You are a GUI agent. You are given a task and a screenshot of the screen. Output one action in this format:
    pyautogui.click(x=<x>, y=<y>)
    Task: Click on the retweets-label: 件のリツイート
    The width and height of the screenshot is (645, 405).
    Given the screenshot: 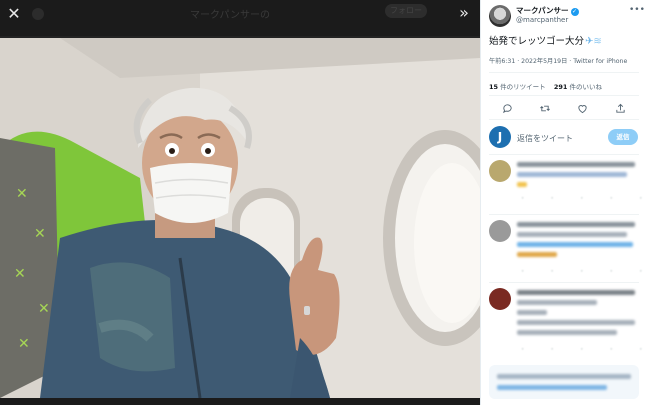 What is the action you would take?
    pyautogui.click(x=522, y=87)
    